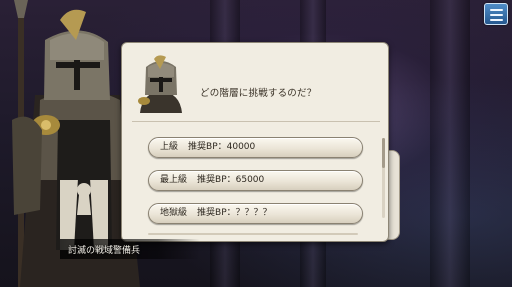 This screenshot has height=287, width=512. What do you see at coordinates (174, 180) in the screenshot?
I see `option-level-label: 最上級` at bounding box center [174, 180].